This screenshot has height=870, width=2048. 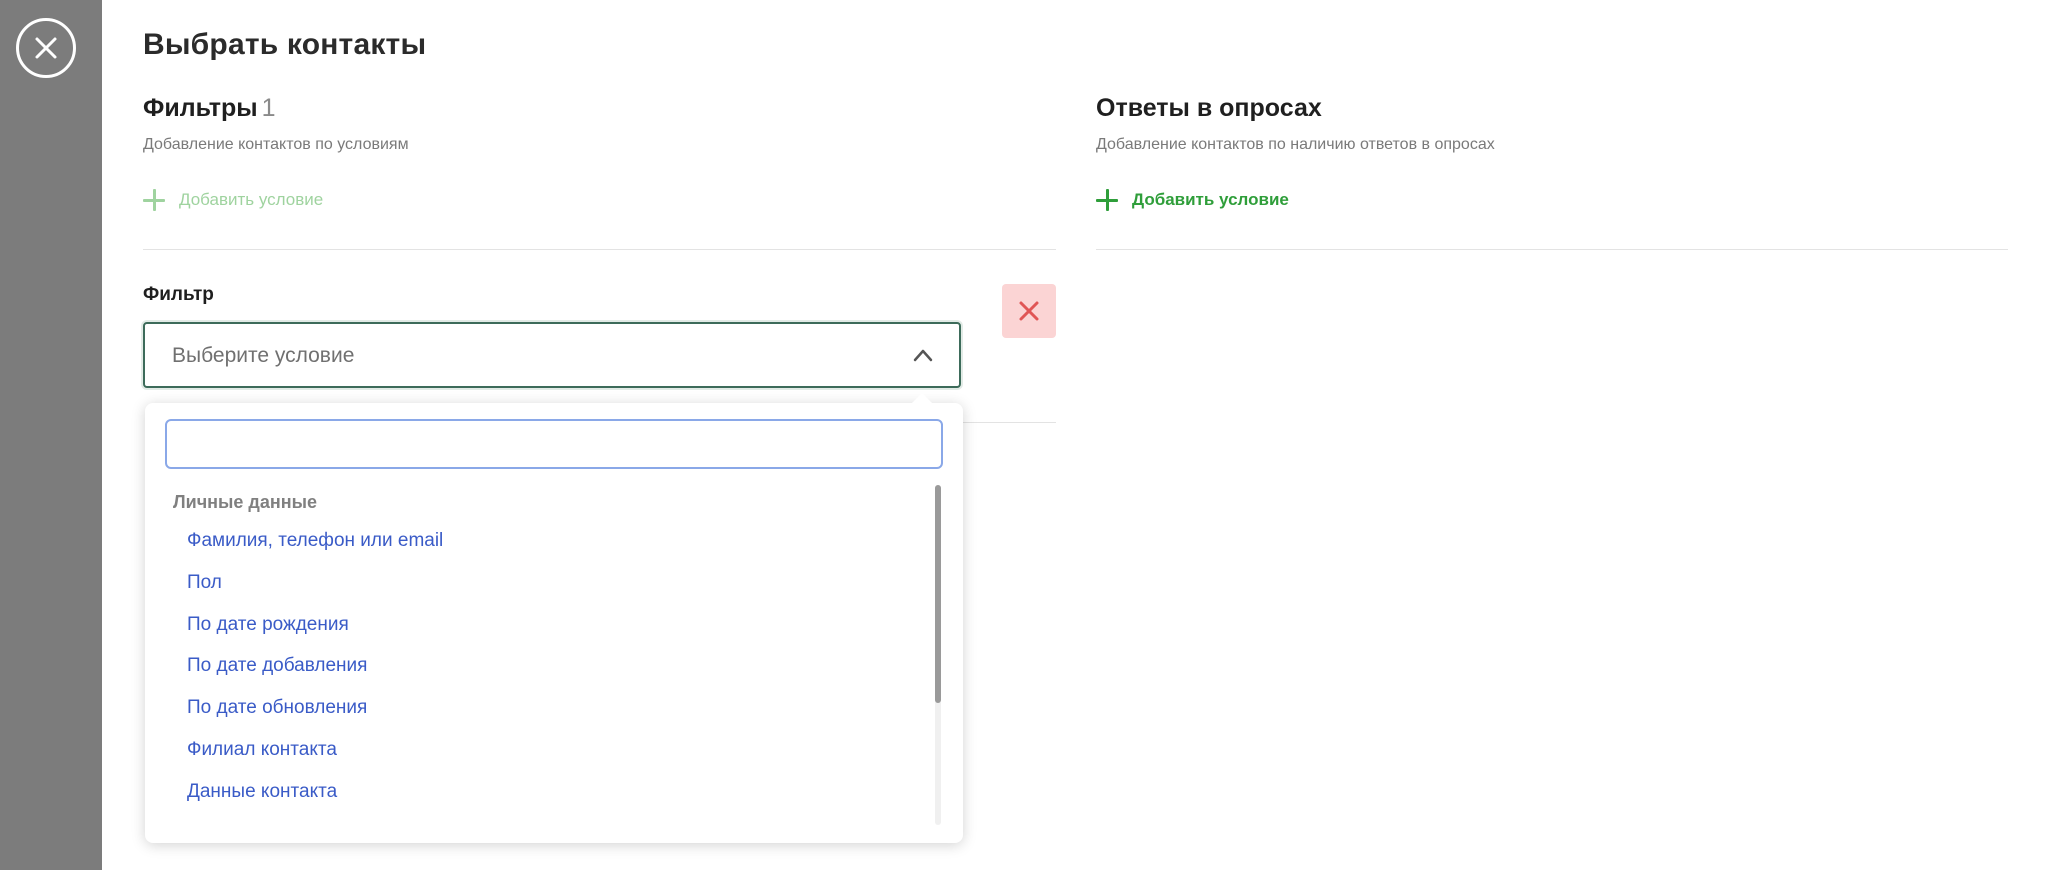 I want to click on close-icon, so click(x=46, y=48).